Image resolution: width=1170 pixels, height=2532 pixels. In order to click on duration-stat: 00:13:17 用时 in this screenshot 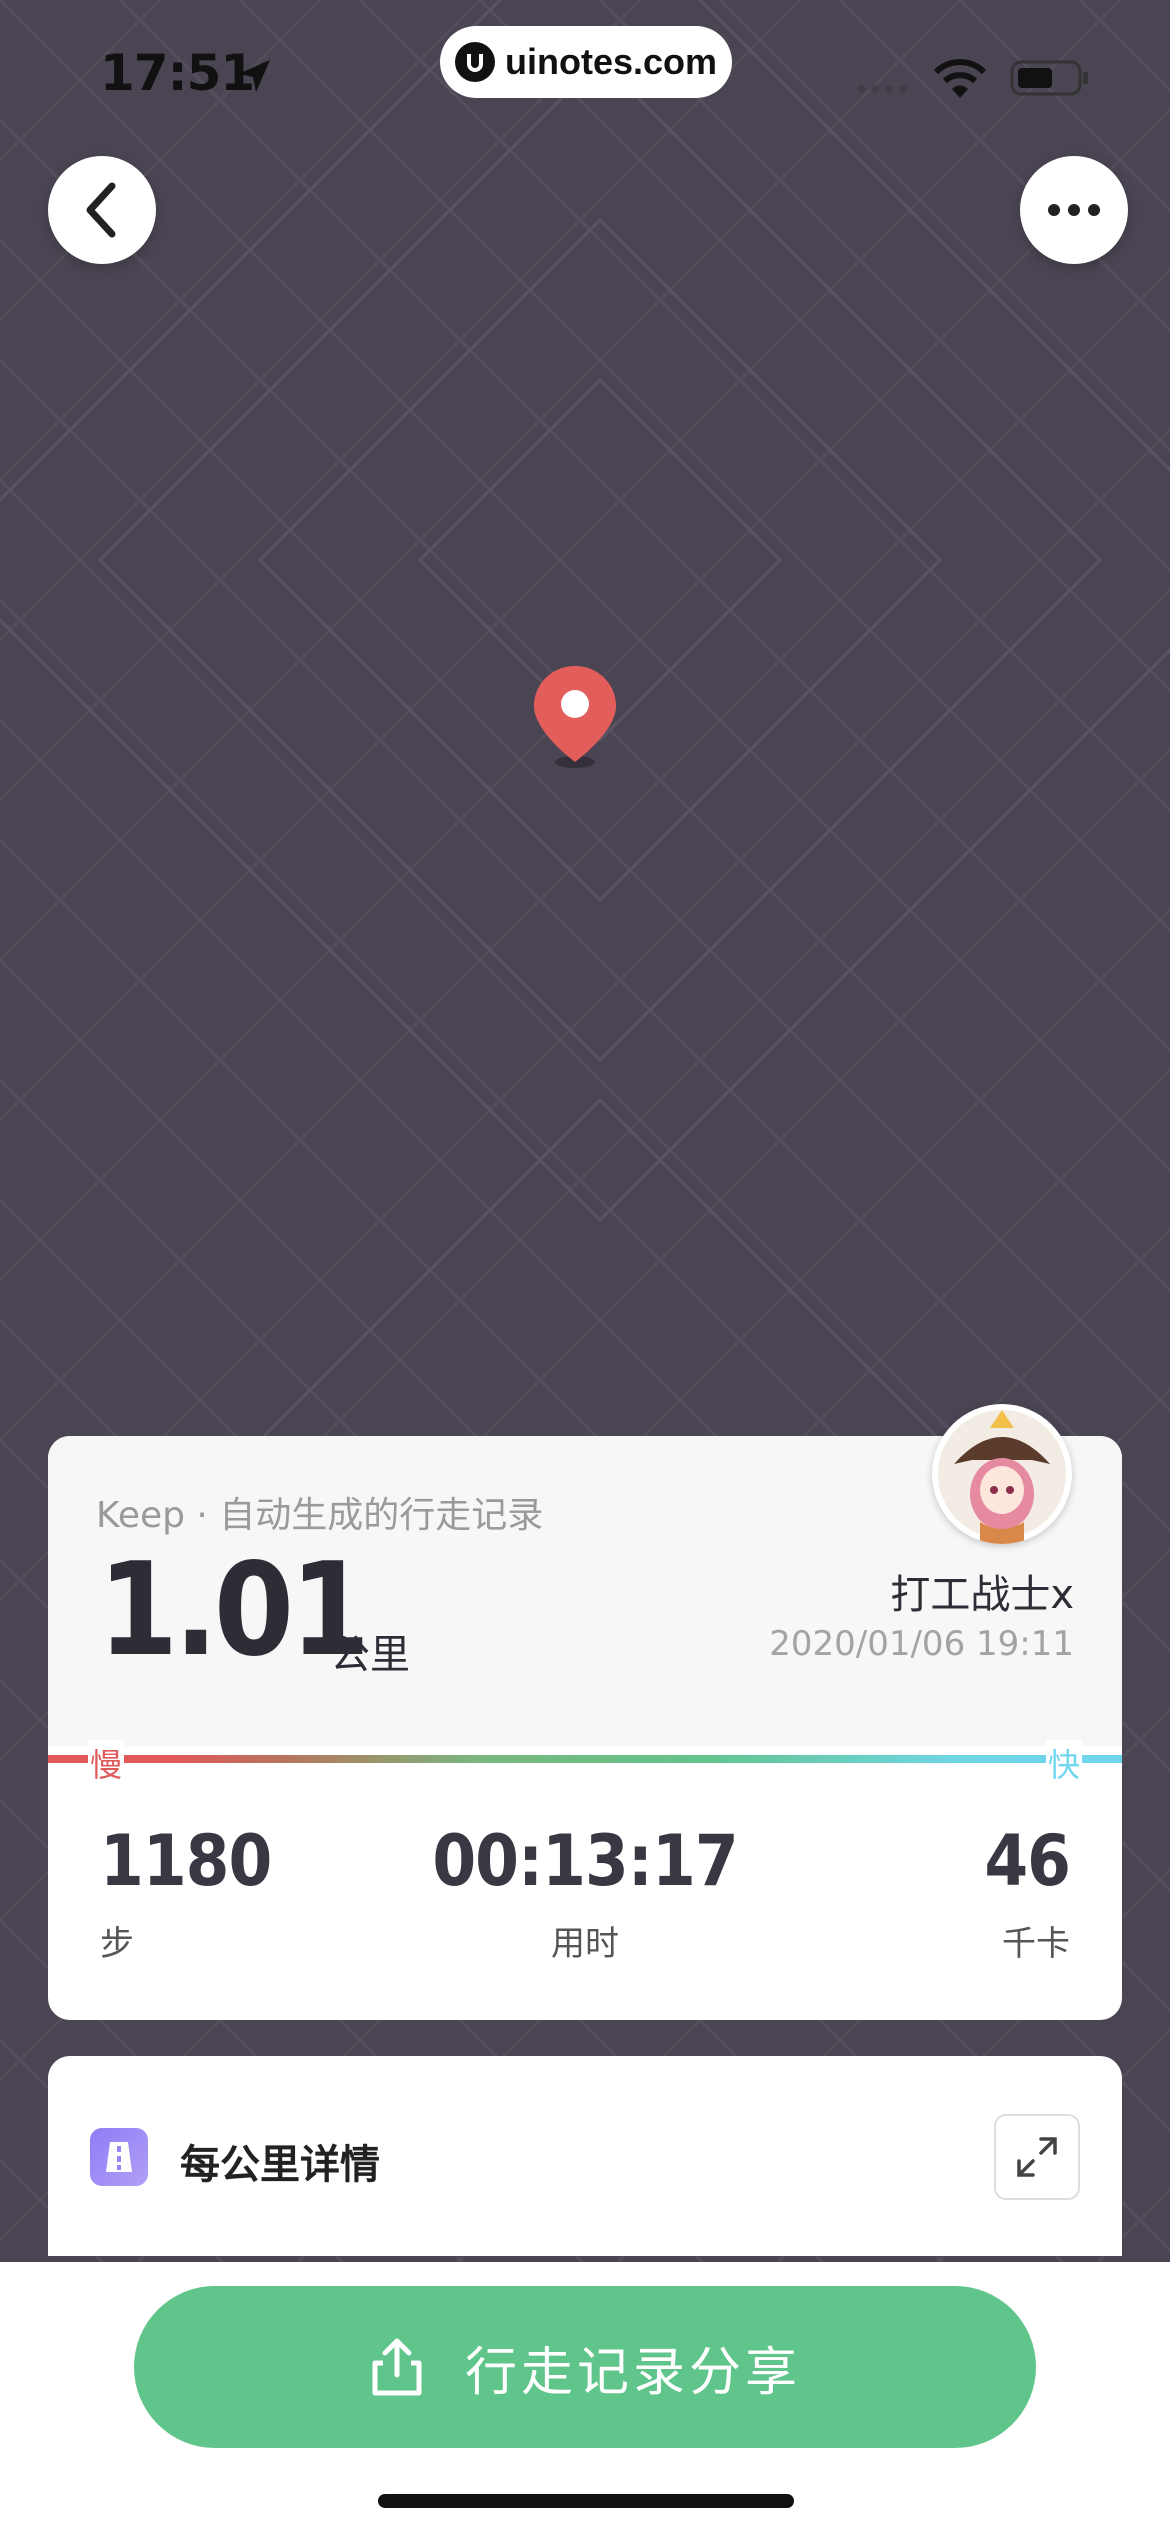, I will do `click(585, 1892)`.